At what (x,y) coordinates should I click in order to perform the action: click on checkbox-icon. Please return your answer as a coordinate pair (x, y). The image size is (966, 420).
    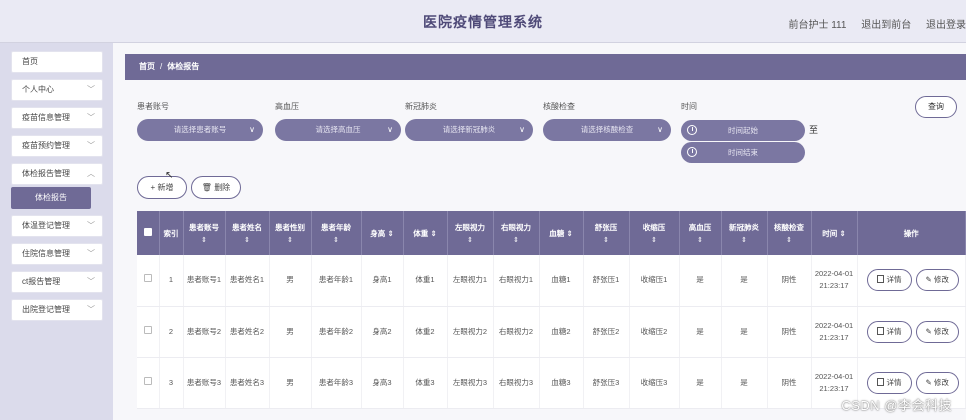
    Looking at the image, I should click on (147, 380).